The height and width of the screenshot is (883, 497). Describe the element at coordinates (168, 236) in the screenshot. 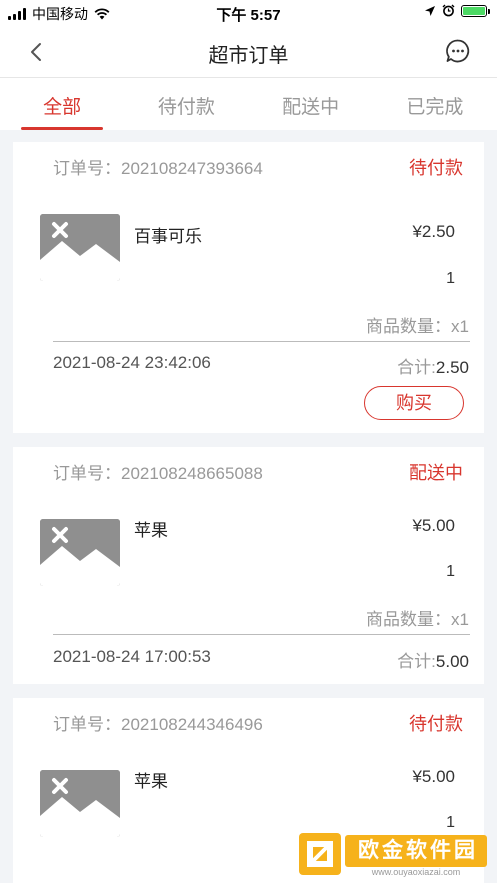

I see `product-name: 百事可乐` at that location.